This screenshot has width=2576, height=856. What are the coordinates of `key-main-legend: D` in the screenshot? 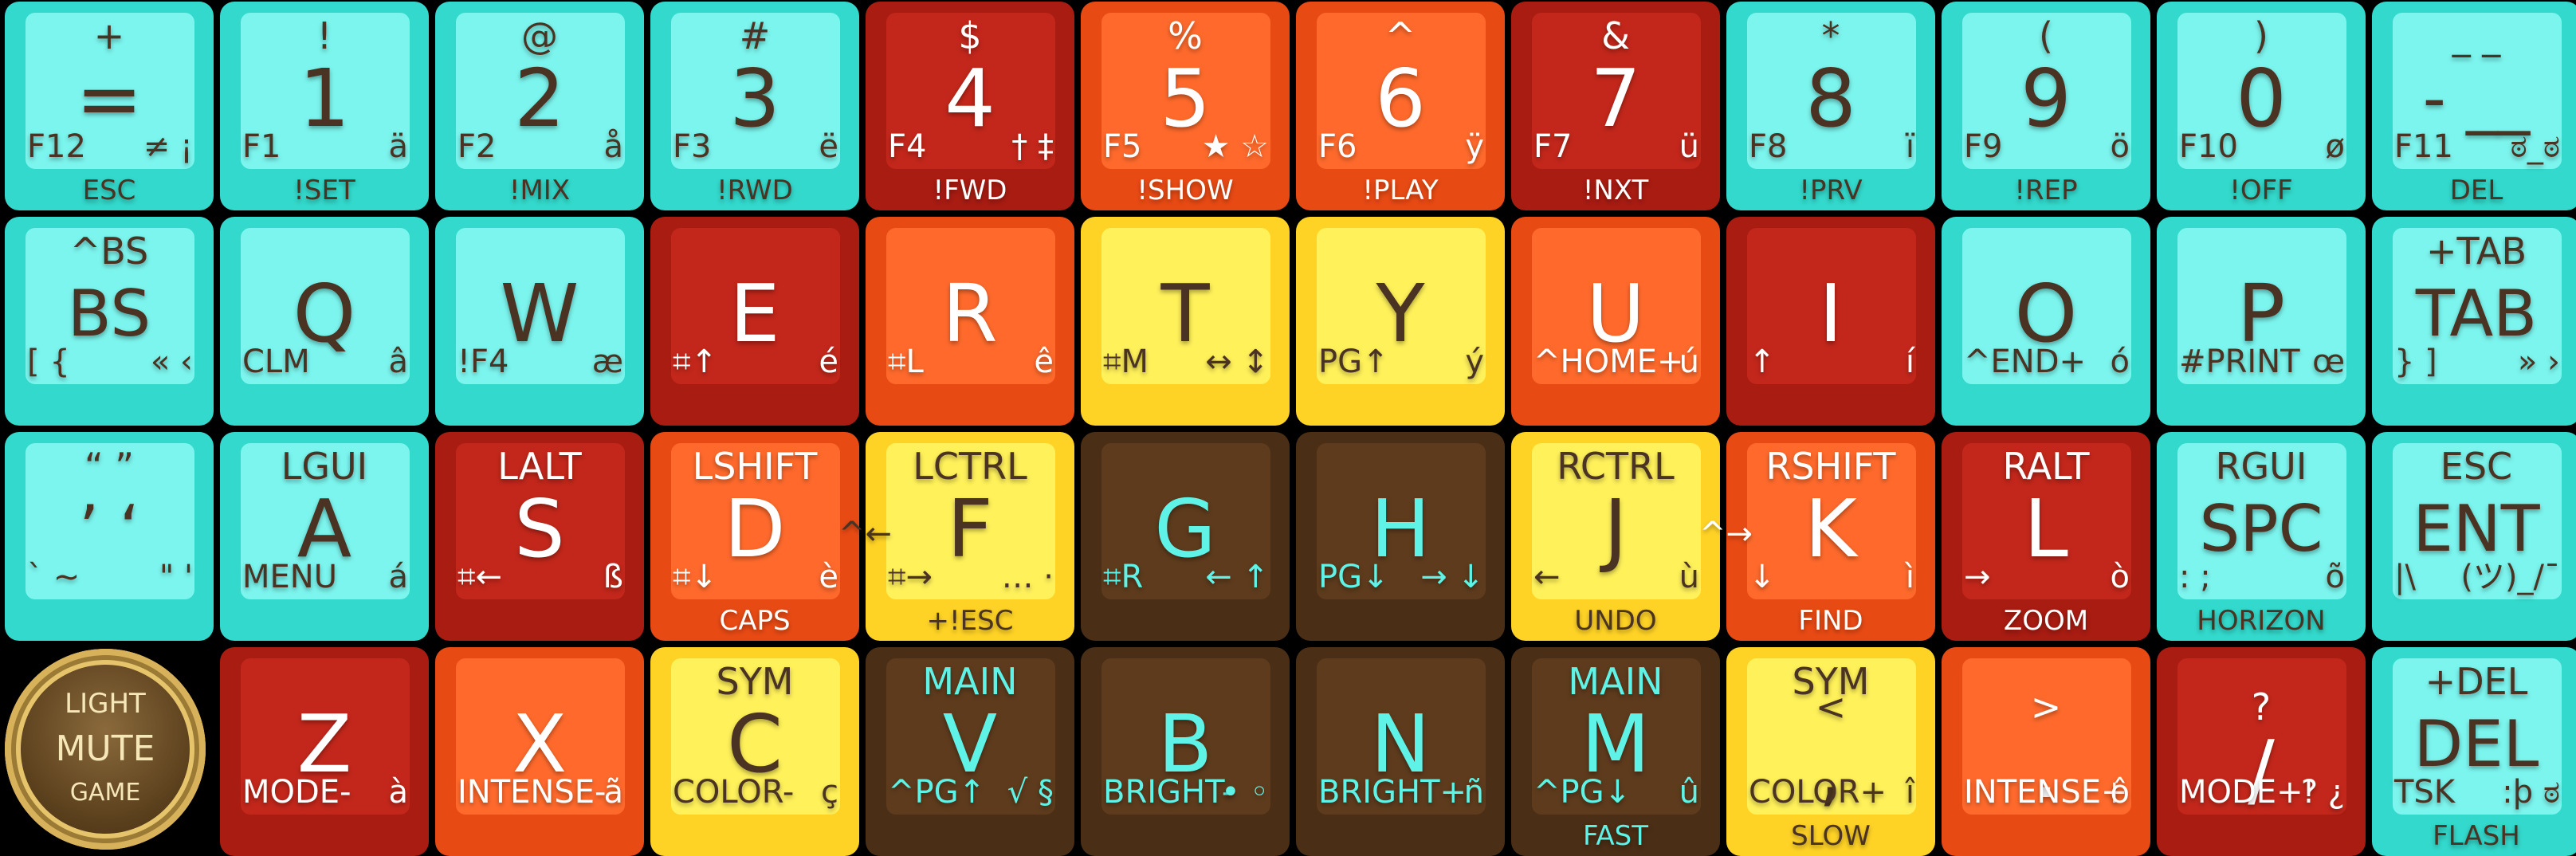 It's located at (755, 528).